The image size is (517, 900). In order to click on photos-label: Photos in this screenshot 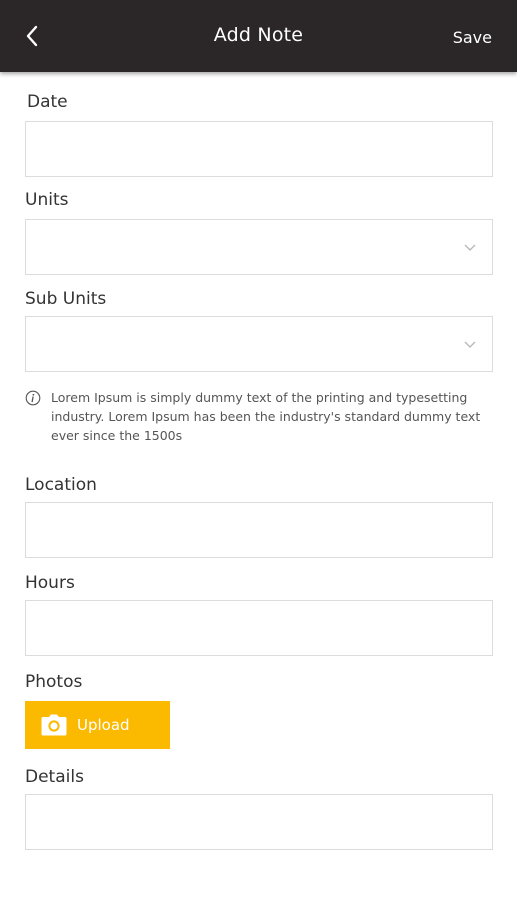, I will do `click(54, 682)`.